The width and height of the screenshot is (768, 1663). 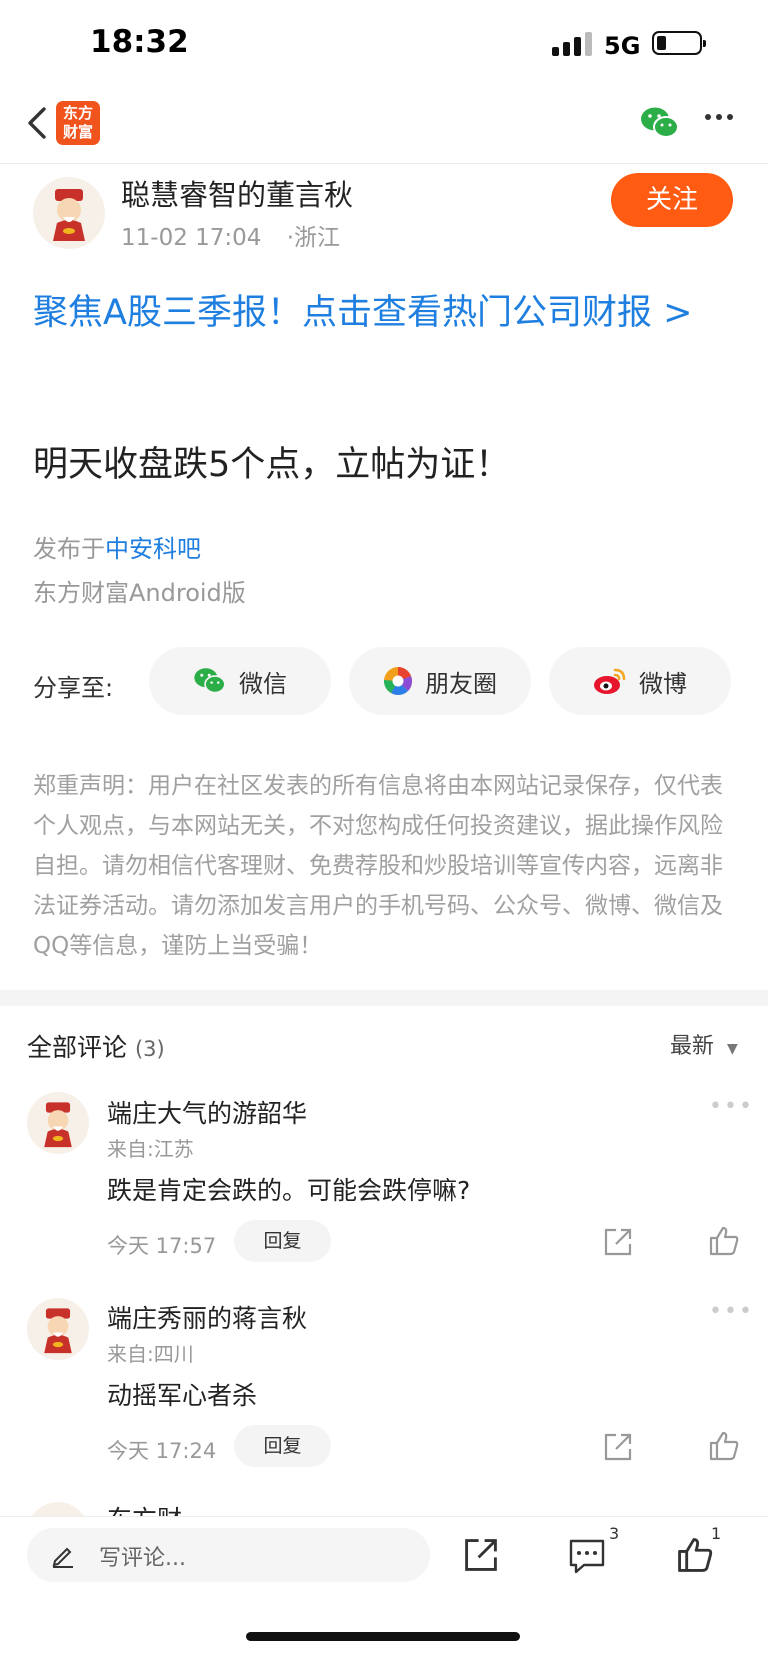 What do you see at coordinates (228, 1555) in the screenshot?
I see `comment-input` at bounding box center [228, 1555].